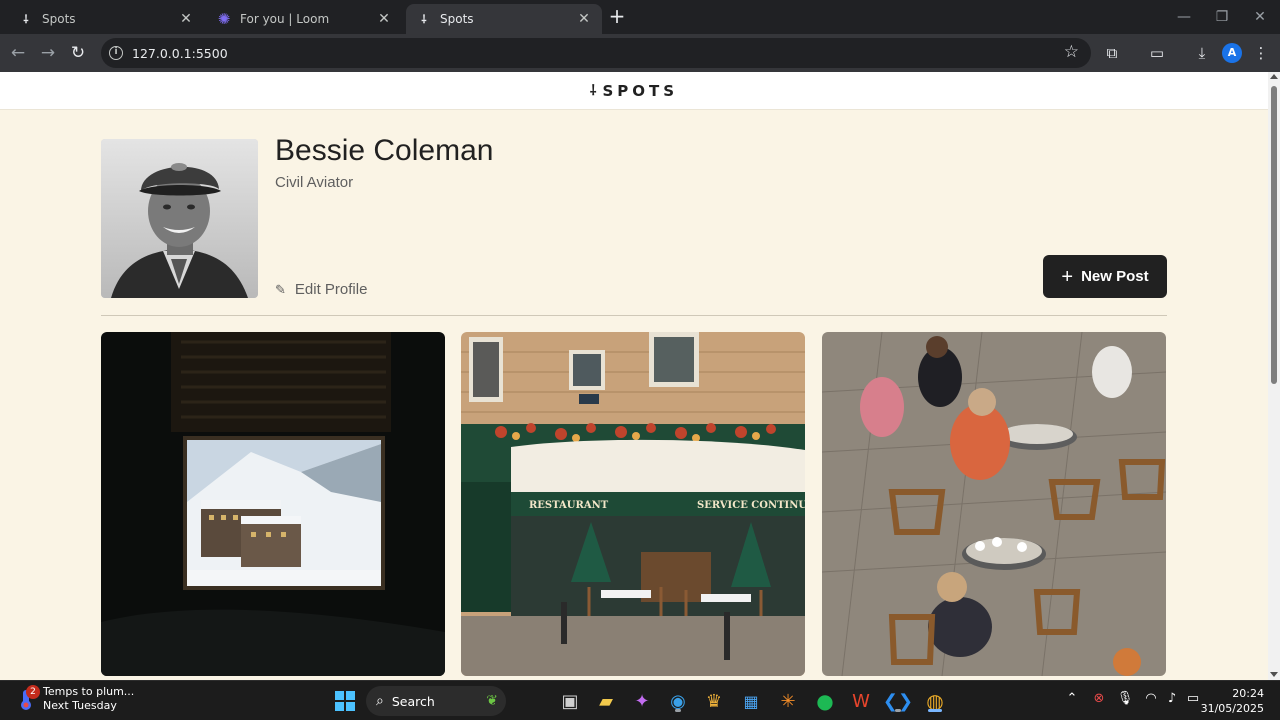 This screenshot has width=1280, height=720. Describe the element at coordinates (1172, 698) in the screenshot. I see `volume-icon: ♪` at that location.